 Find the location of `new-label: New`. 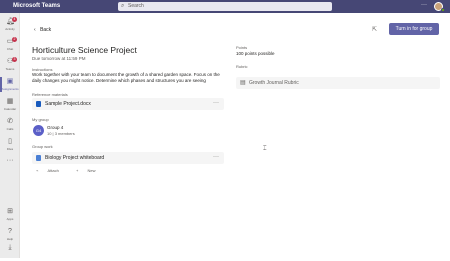

new-label: New is located at coordinates (91, 170).